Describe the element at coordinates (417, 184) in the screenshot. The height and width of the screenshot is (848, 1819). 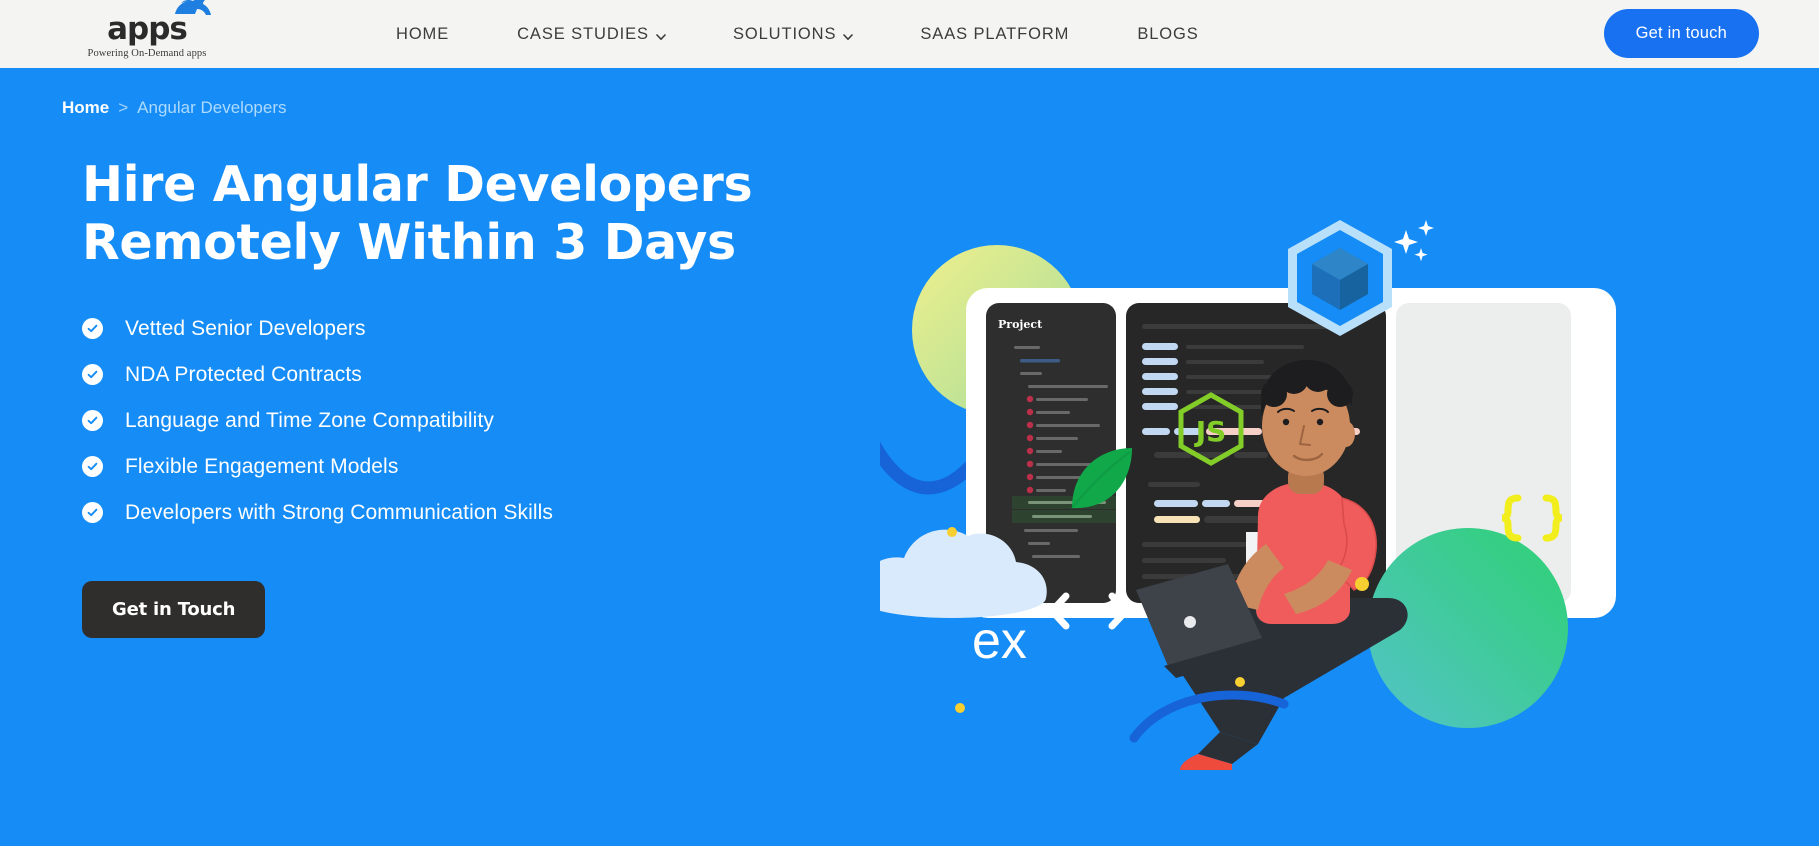
I see `page-title-line-1: Hire Angular Developers` at that location.